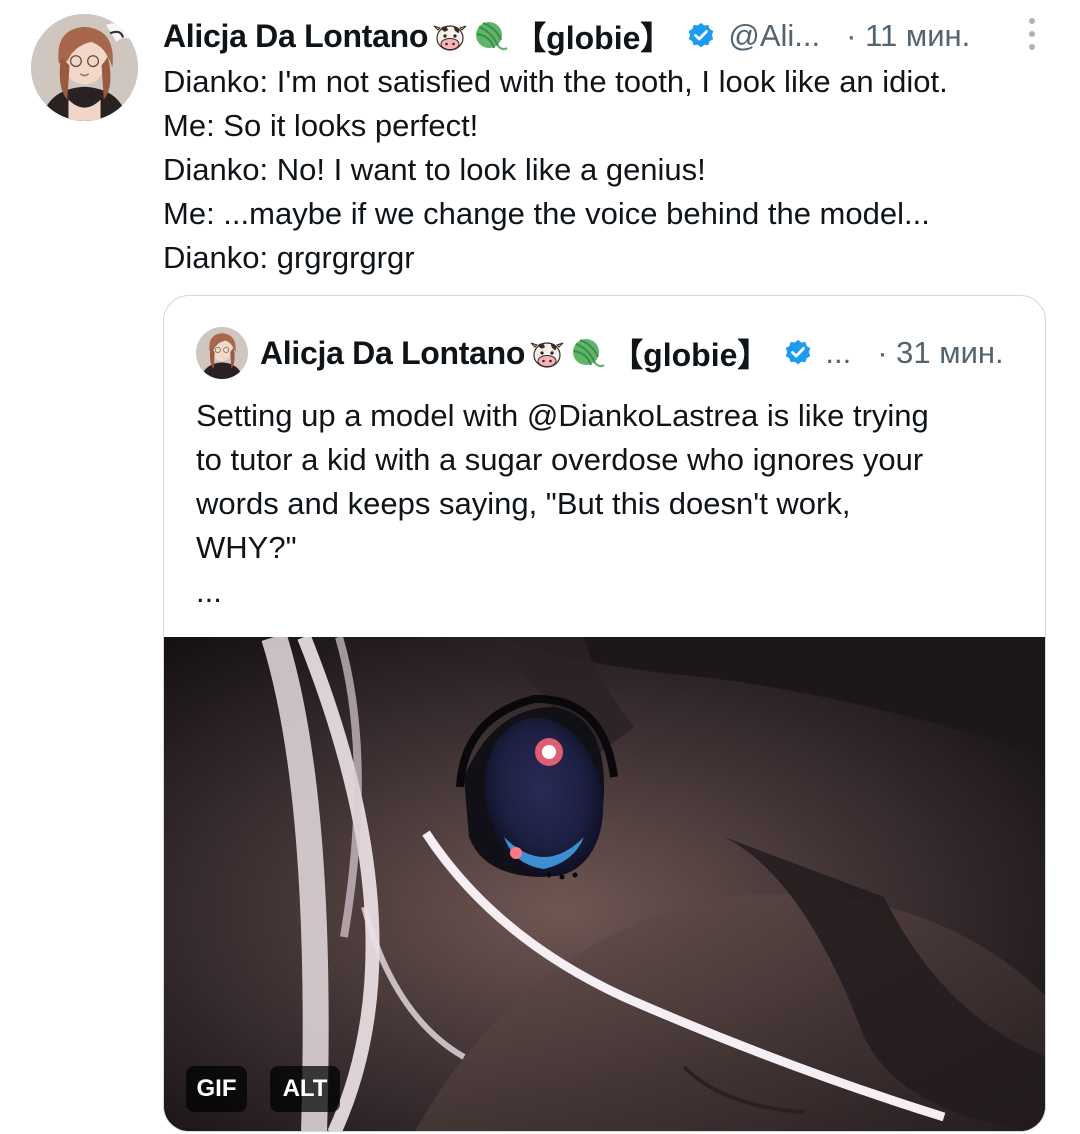  What do you see at coordinates (393, 352) in the screenshot?
I see `quoted-author-name: Alicja Da Lontano` at bounding box center [393, 352].